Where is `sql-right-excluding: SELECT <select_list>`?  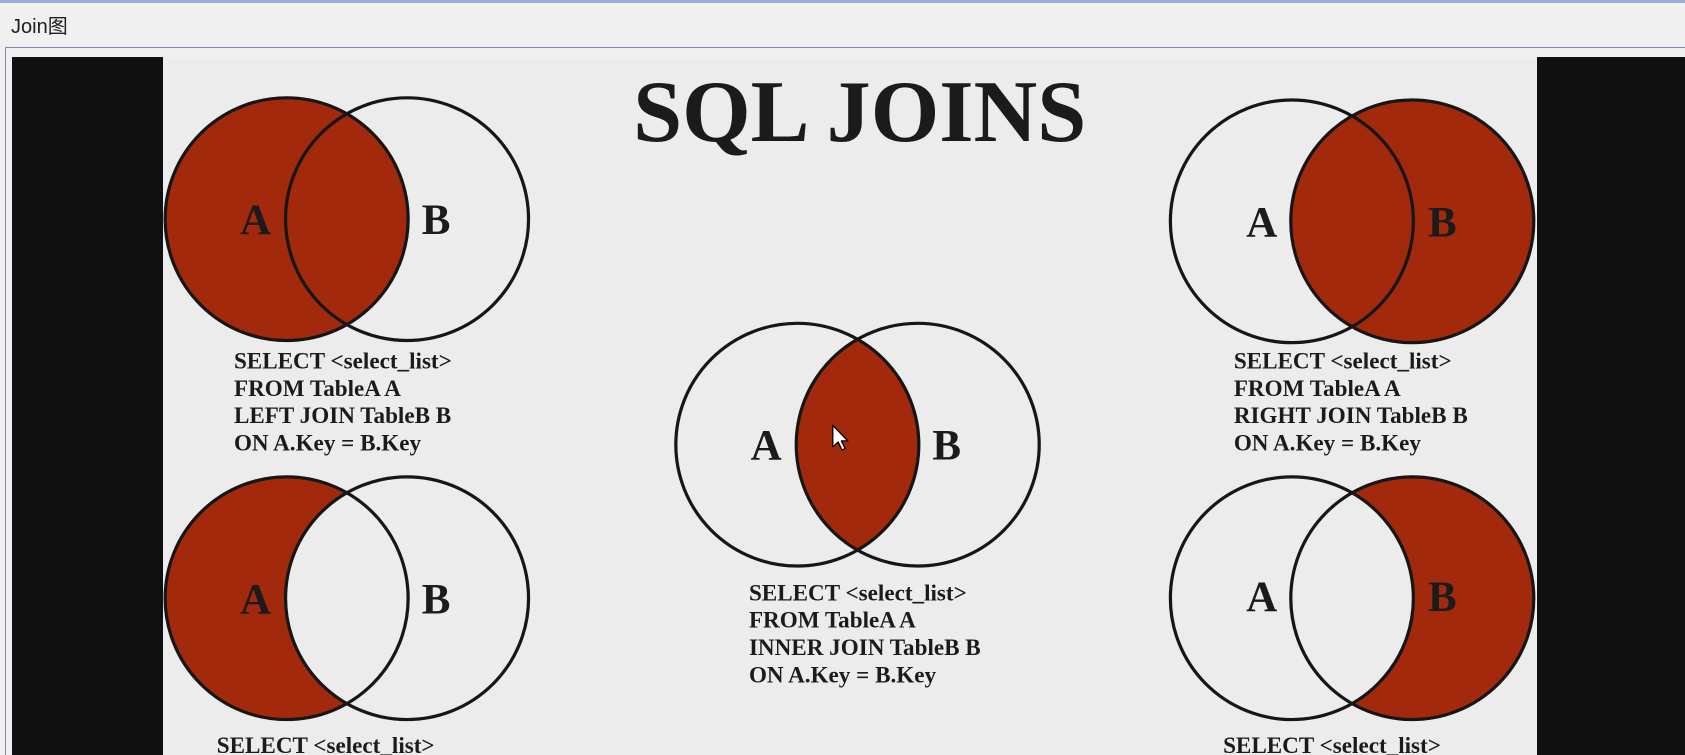 sql-right-excluding: SELECT <select_list> is located at coordinates (1332, 743).